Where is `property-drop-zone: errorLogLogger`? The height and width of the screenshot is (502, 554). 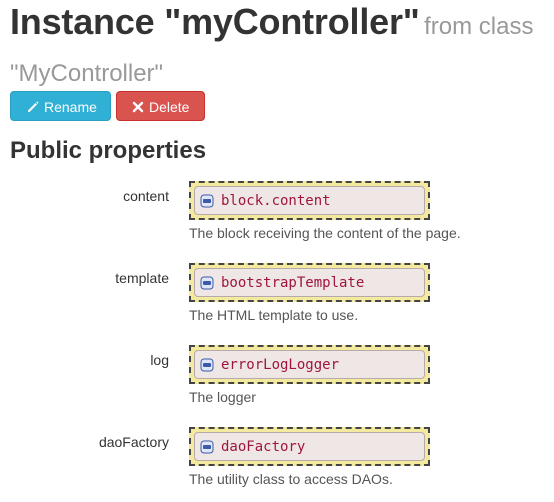 property-drop-zone: errorLogLogger is located at coordinates (309, 364).